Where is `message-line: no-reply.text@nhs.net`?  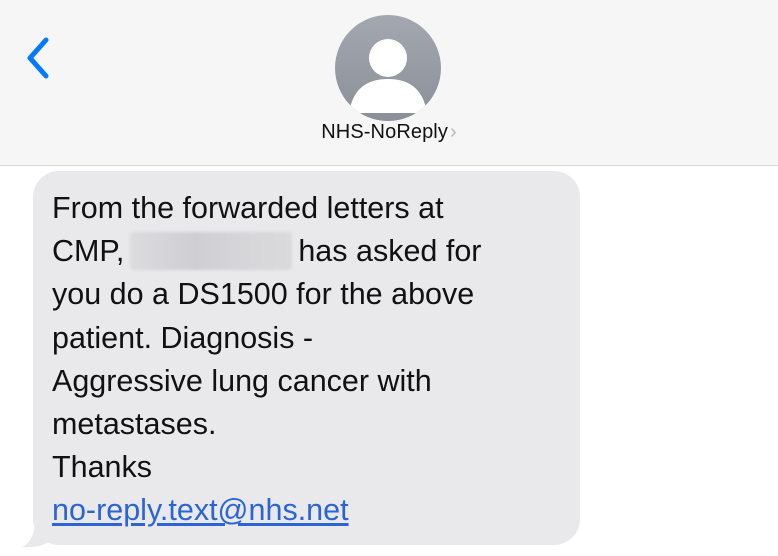 message-line: no-reply.text@nhs.net is located at coordinates (307, 510).